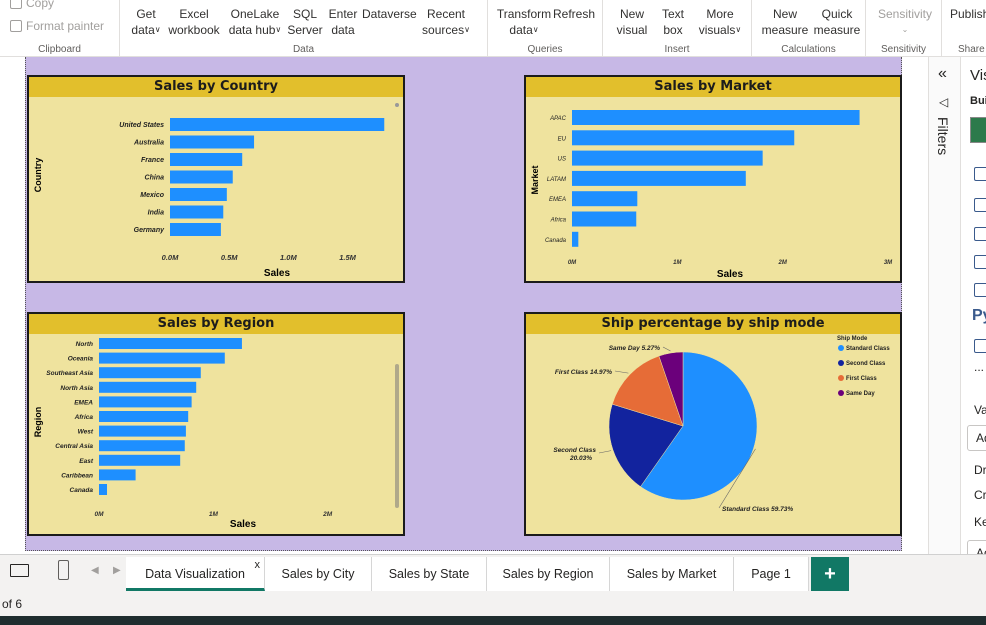  I want to click on python-visual-label: Py, so click(979, 316).